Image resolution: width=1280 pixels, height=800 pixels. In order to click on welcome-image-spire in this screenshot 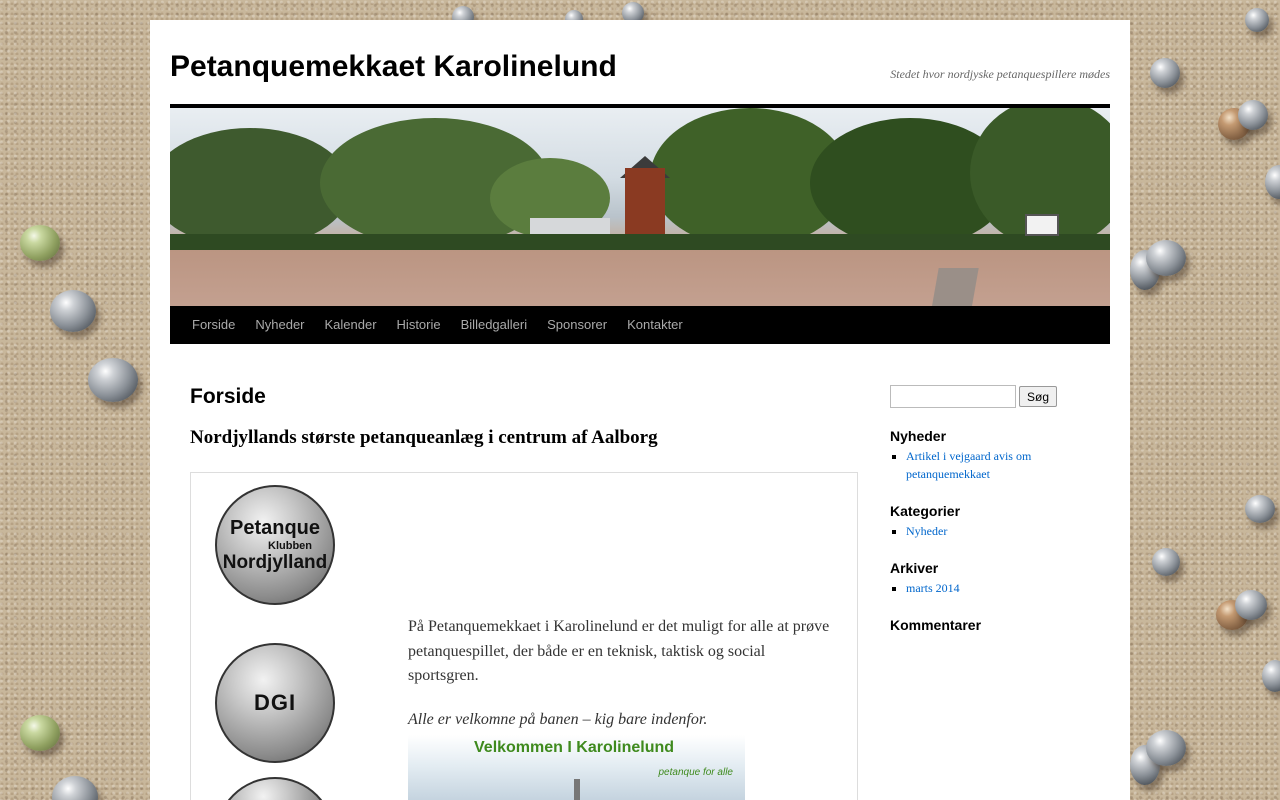, I will do `click(577, 789)`.